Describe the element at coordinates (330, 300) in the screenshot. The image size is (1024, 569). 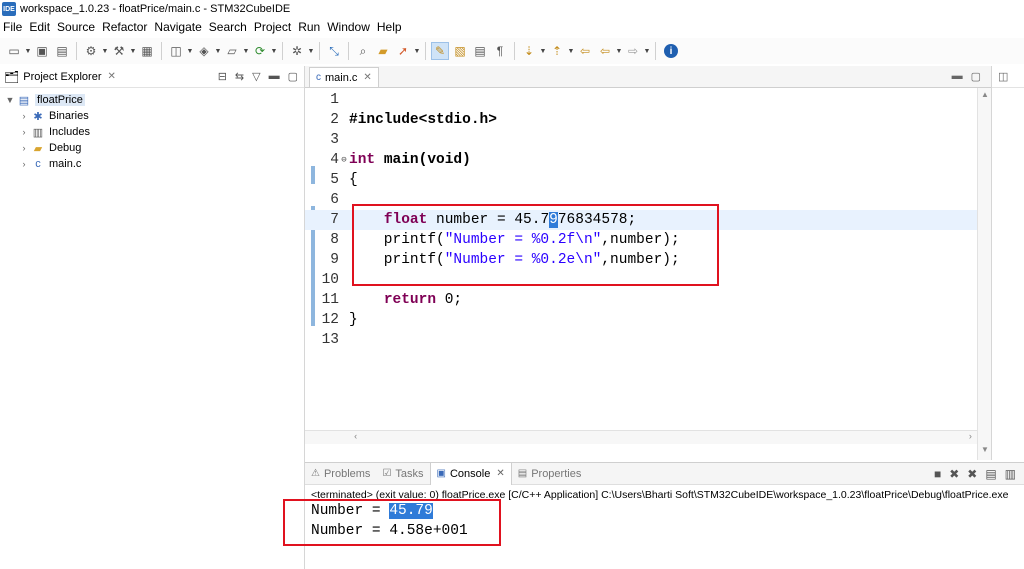
I see `line-number: 11` at that location.